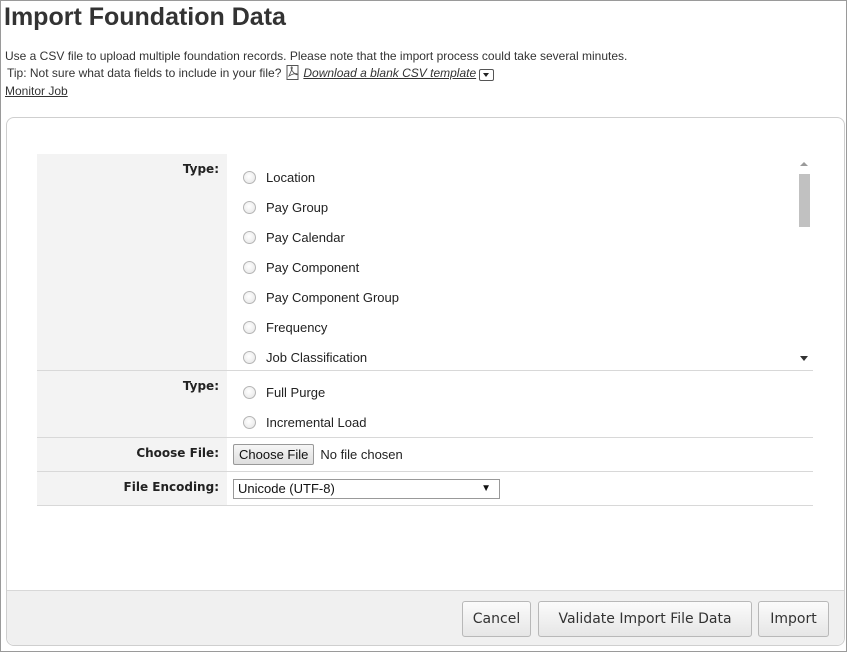 This screenshot has height=652, width=847. I want to click on load-type-field: Full Purge Incremental Load, so click(520, 404).